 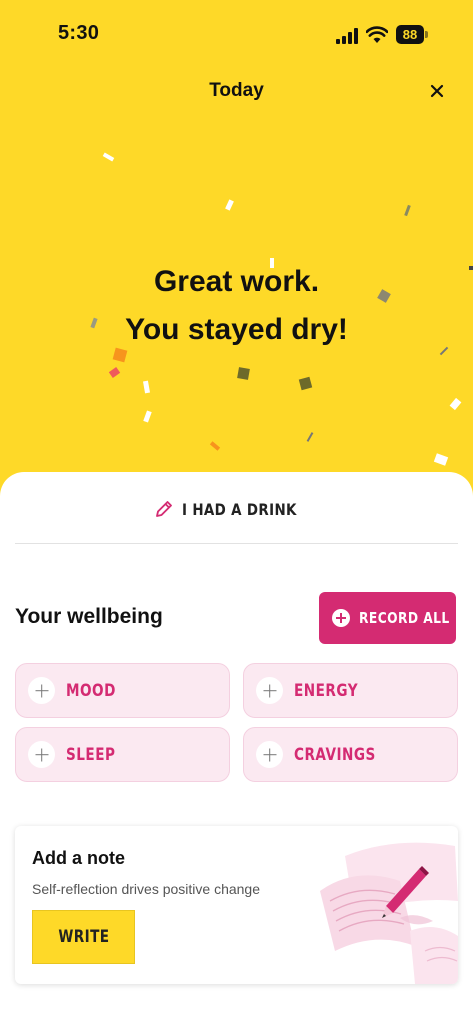 What do you see at coordinates (335, 754) in the screenshot?
I see `cravings-label: CRAVINGS` at bounding box center [335, 754].